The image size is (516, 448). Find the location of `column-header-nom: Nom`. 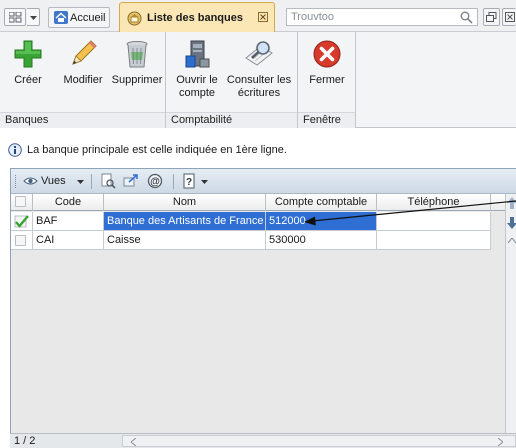

column-header-nom: Nom is located at coordinates (185, 202).